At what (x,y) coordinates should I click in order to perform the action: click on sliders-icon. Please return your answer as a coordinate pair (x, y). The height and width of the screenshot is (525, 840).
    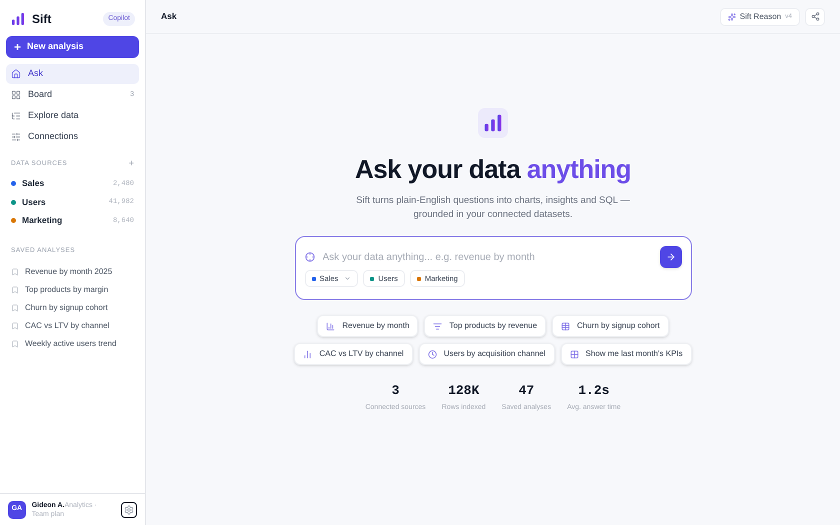
    Looking at the image, I should click on (16, 137).